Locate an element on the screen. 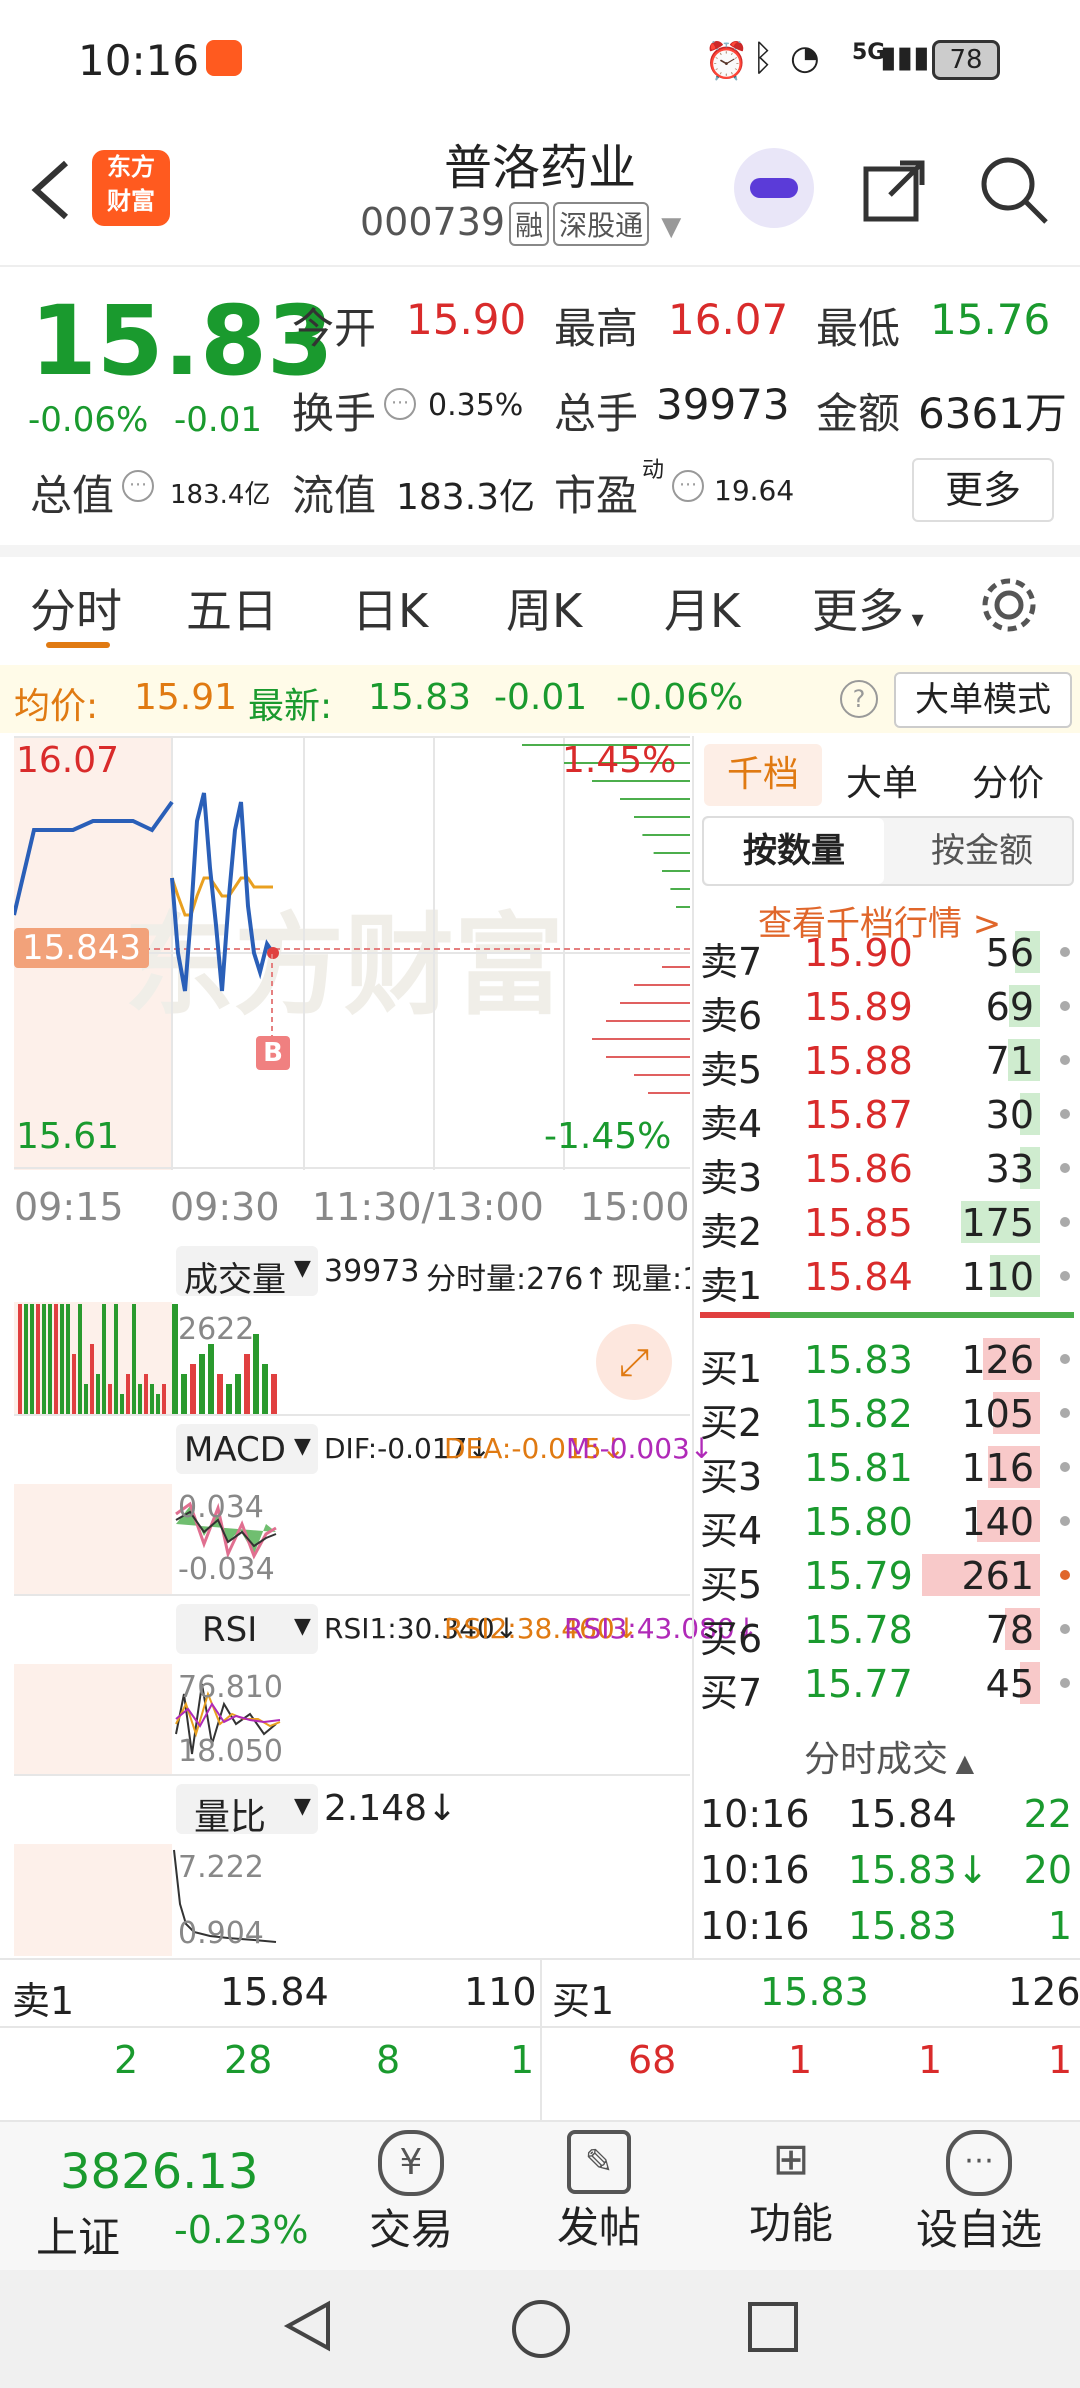 This screenshot has width=1080, height=2388. ask-row: 卖3 15.86 33 is located at coordinates (890, 1170).